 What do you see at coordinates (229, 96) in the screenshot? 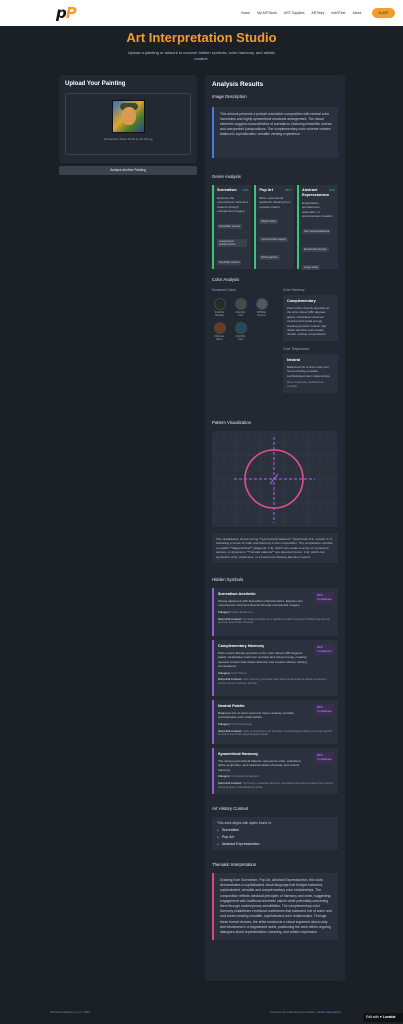
I see `image-description-heading: Image Description` at bounding box center [229, 96].